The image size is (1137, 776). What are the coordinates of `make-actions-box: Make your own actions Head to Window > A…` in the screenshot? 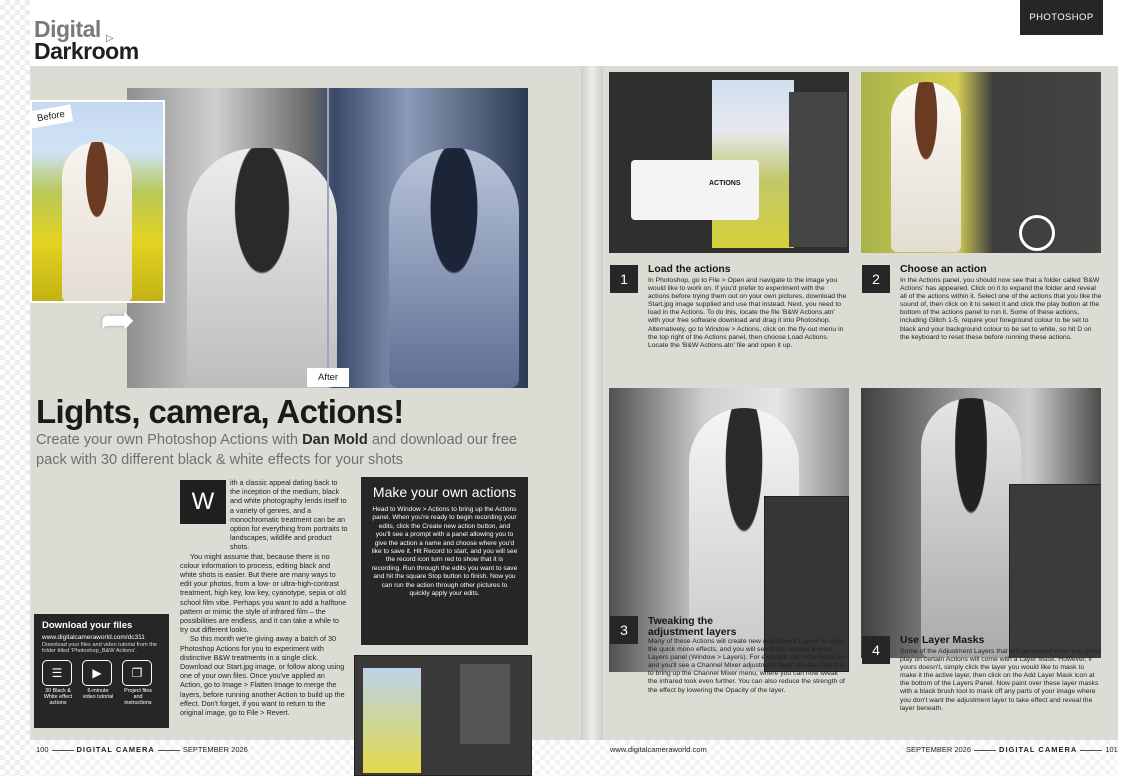 It's located at (444, 561).